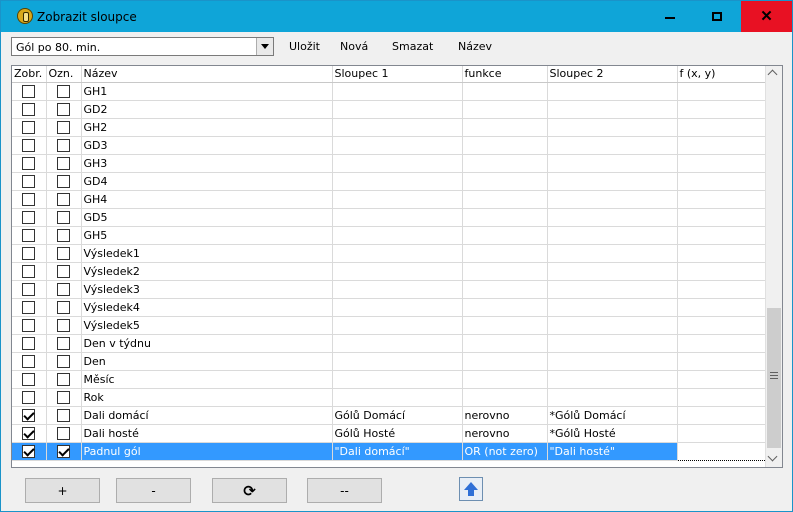  What do you see at coordinates (389, 163) in the screenshot?
I see `table-row: GH3` at bounding box center [389, 163].